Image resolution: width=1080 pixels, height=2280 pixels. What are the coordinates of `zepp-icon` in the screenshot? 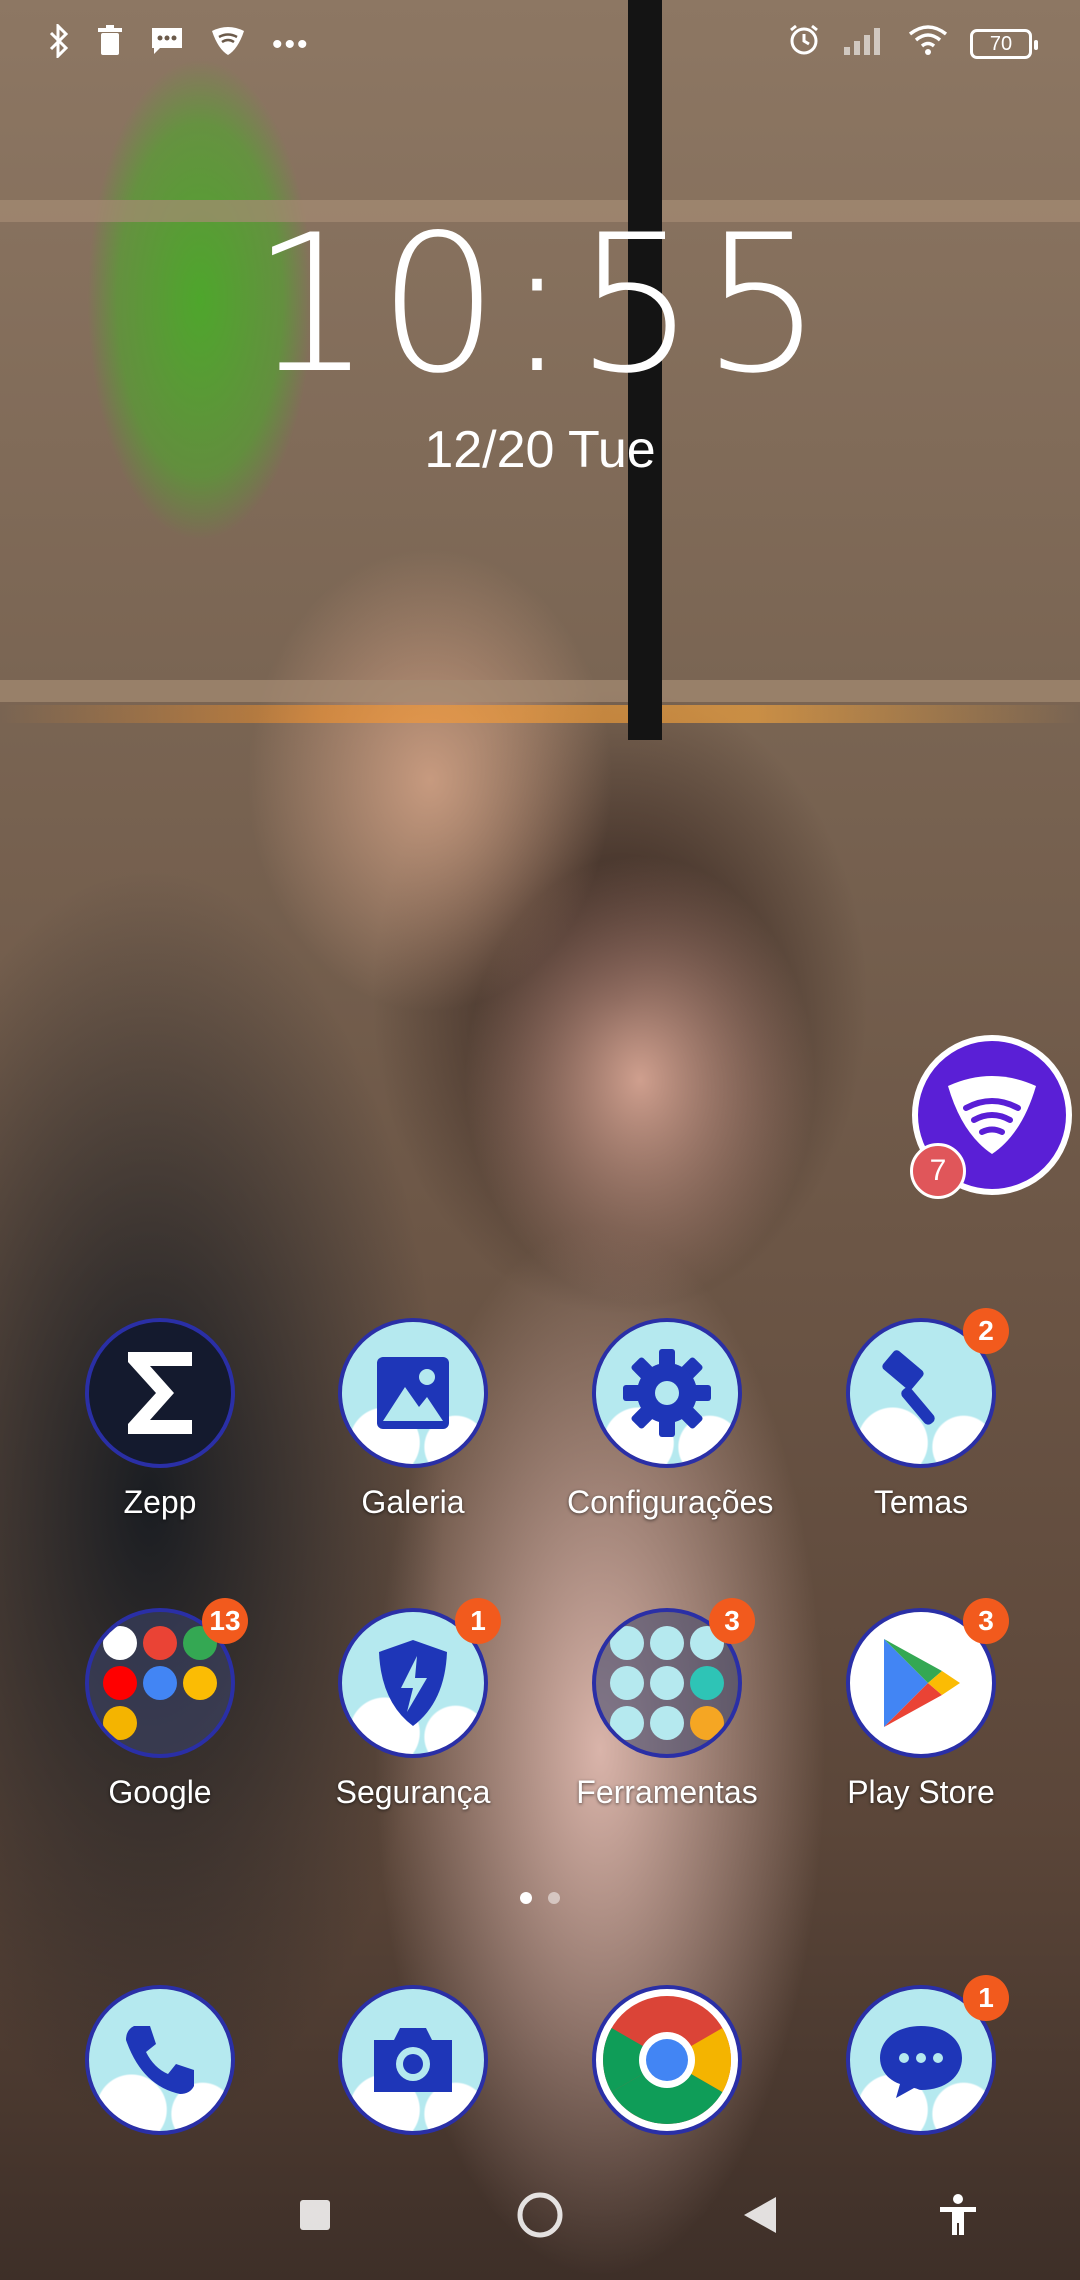 It's located at (160, 1393).